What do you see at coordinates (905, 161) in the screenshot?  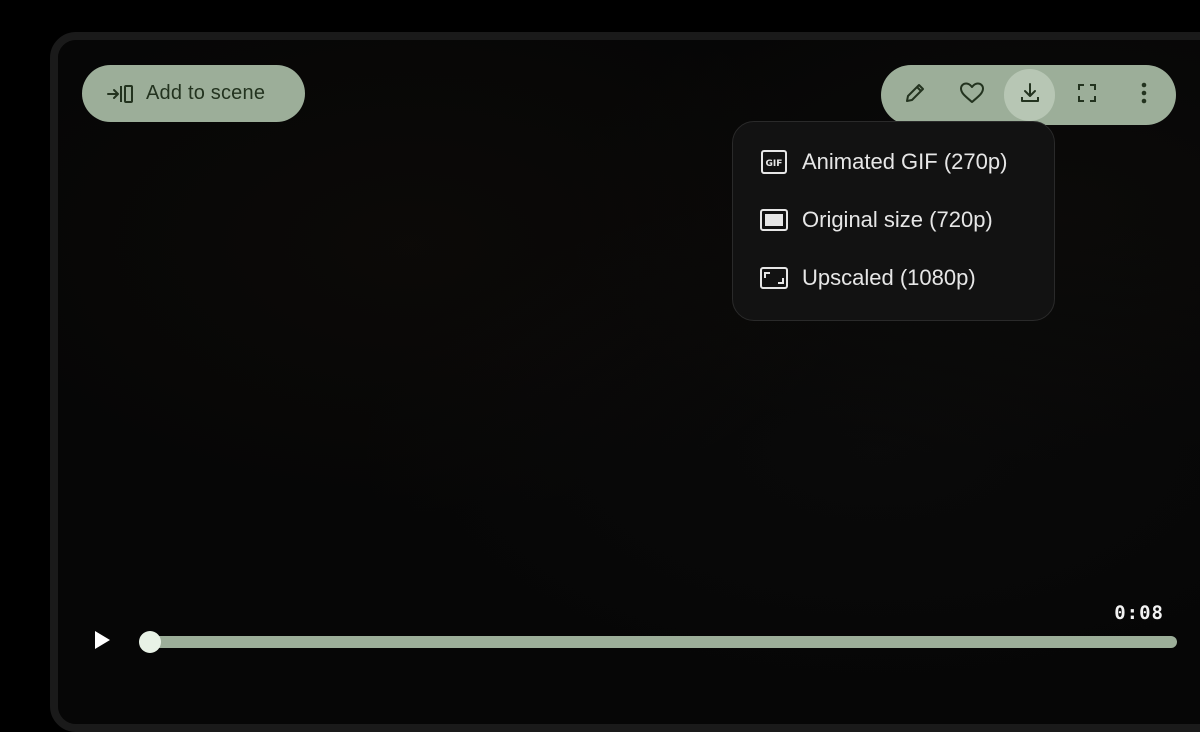 I see `menu-item-label: Animated GIF (270p)` at bounding box center [905, 161].